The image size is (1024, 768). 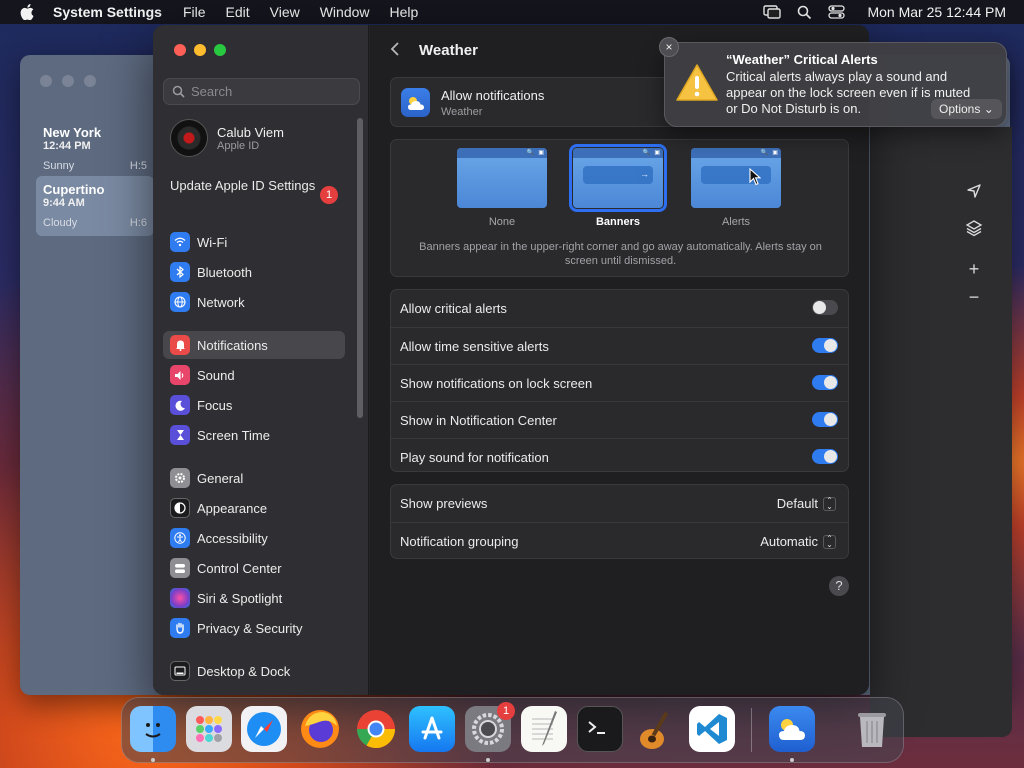 I want to click on sidebar-item-label: Control Center, so click(x=239, y=568).